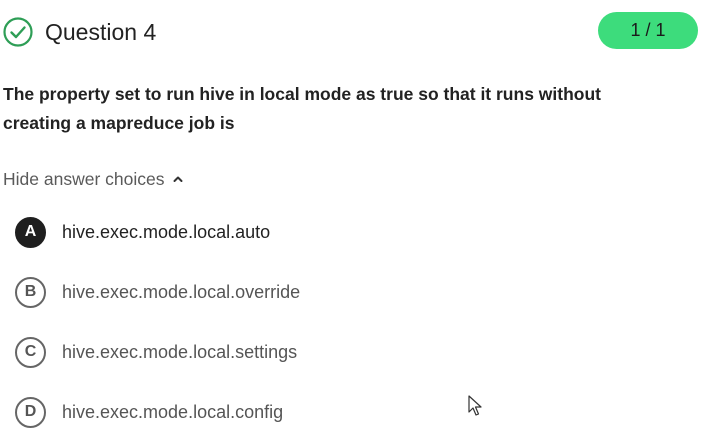 This screenshot has width=707, height=440. What do you see at coordinates (30, 232) in the screenshot?
I see `choice-letter-badge: A` at bounding box center [30, 232].